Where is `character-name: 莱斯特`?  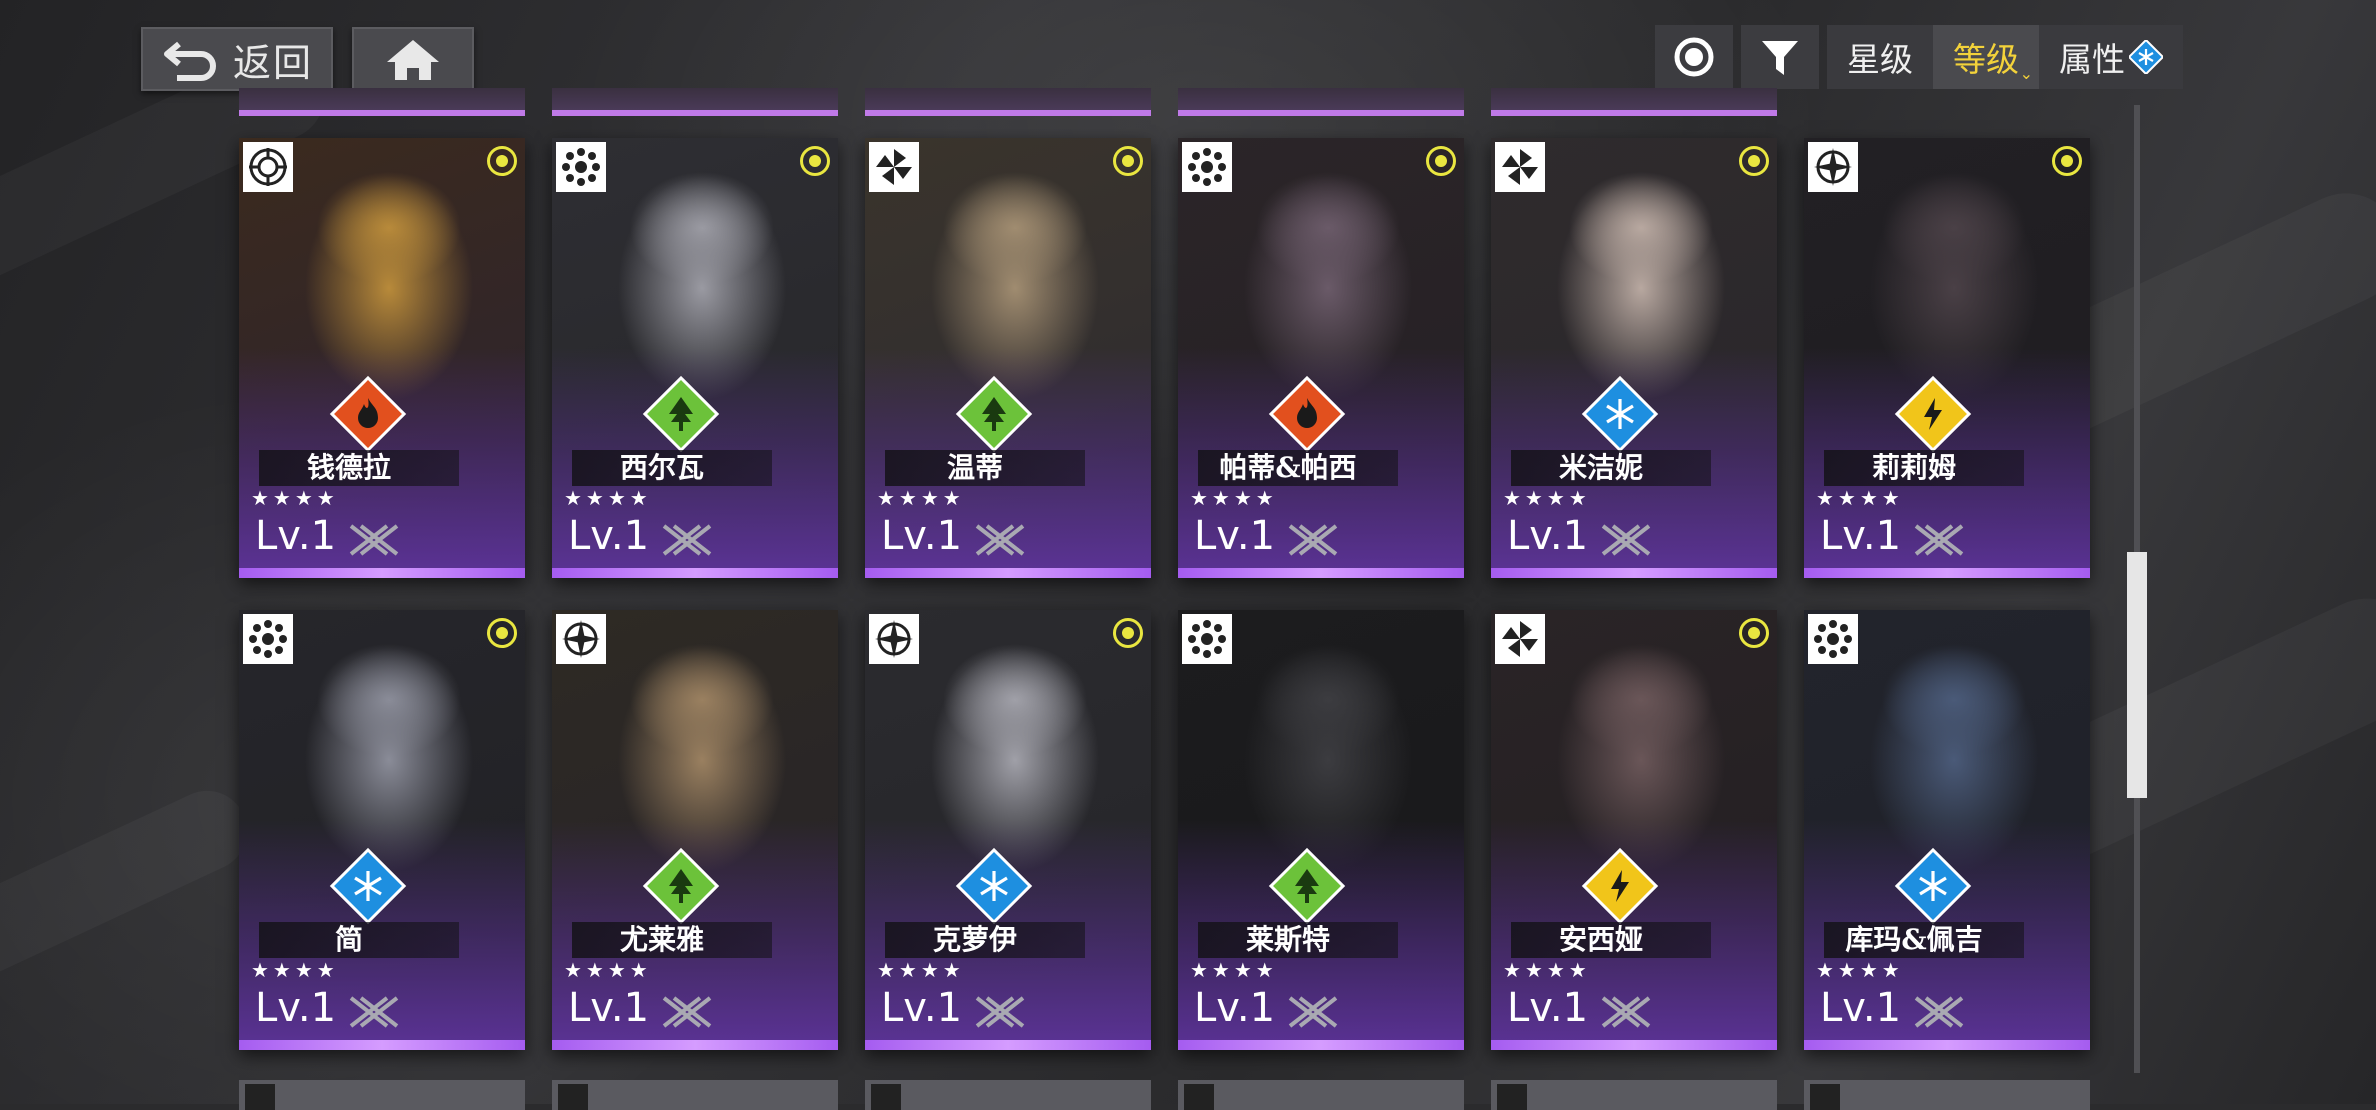
character-name: 莱斯特 is located at coordinates (1287, 939).